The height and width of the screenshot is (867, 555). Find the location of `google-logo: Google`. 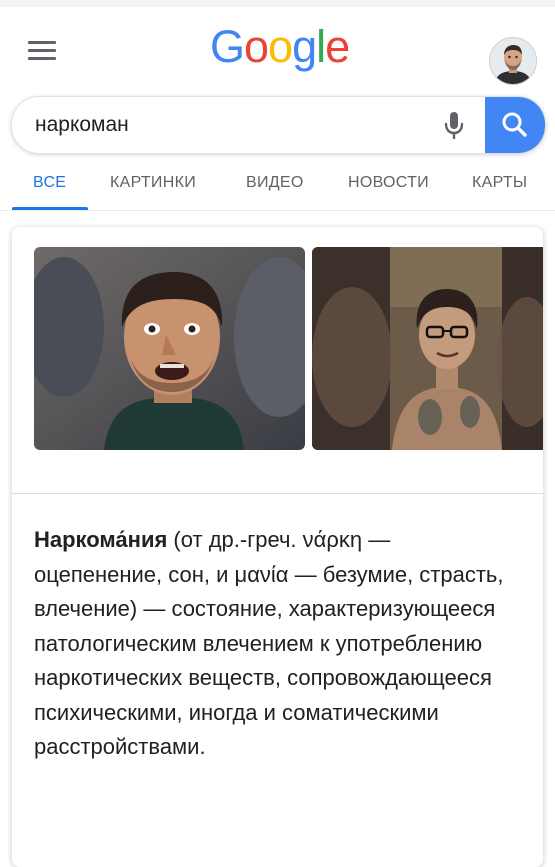

google-logo: Google is located at coordinates (280, 46).